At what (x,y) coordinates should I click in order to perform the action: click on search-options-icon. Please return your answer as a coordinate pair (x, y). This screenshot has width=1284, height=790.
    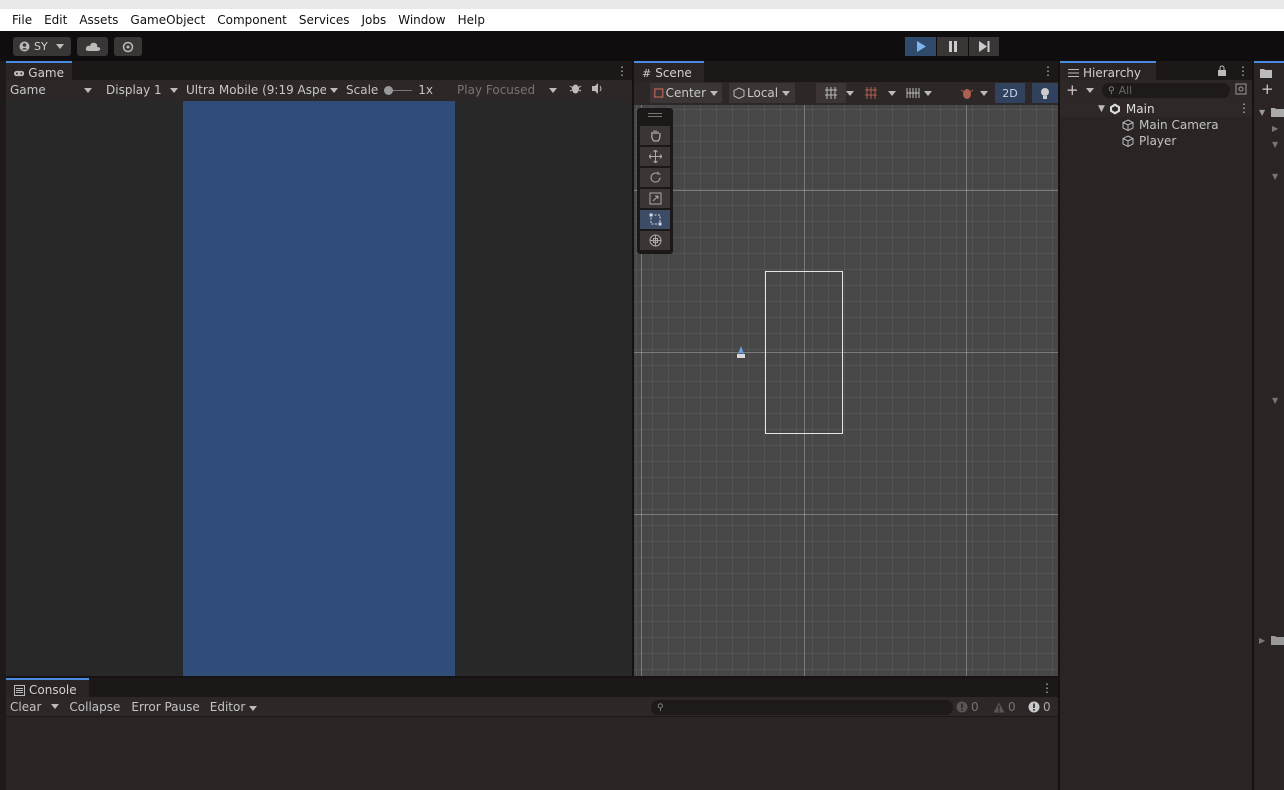
    Looking at the image, I should click on (1241, 90).